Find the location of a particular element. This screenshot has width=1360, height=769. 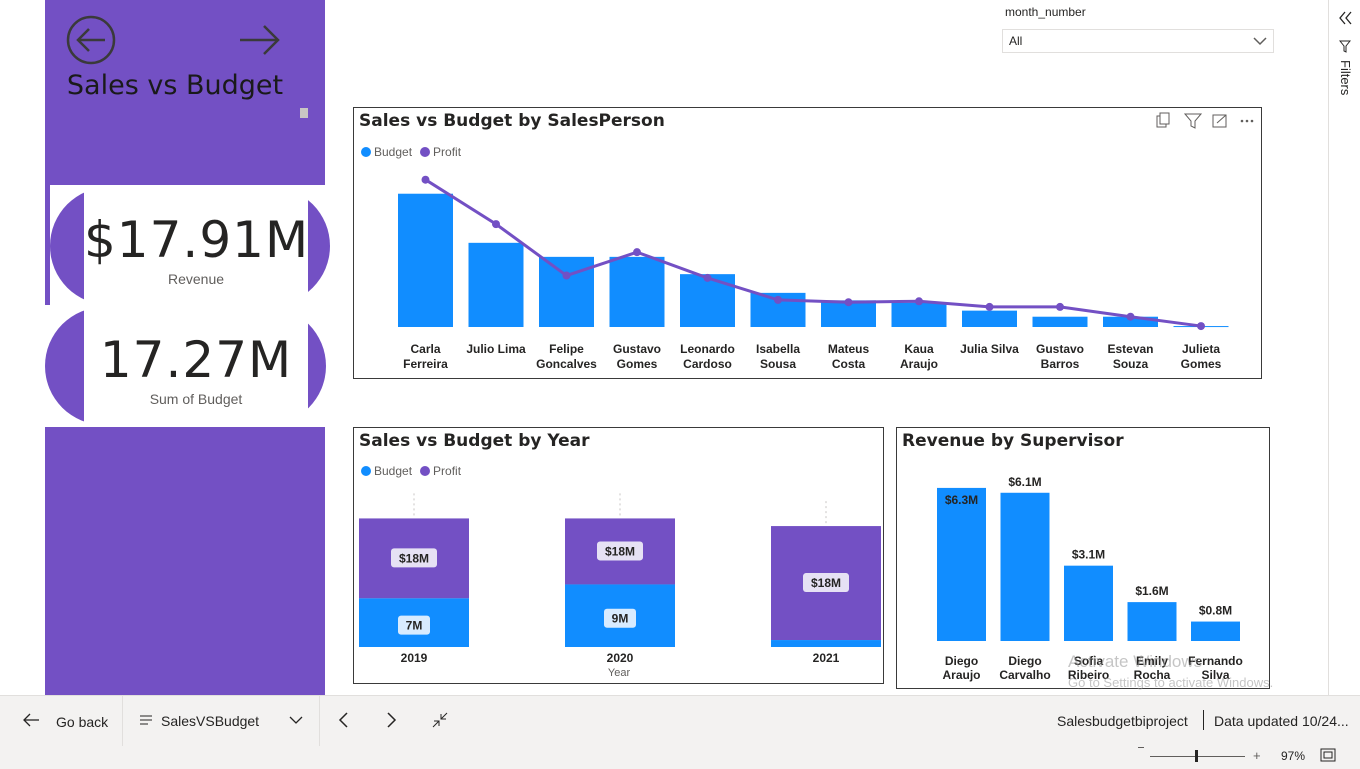

x-tick-label: Barros is located at coordinates (1060, 364).